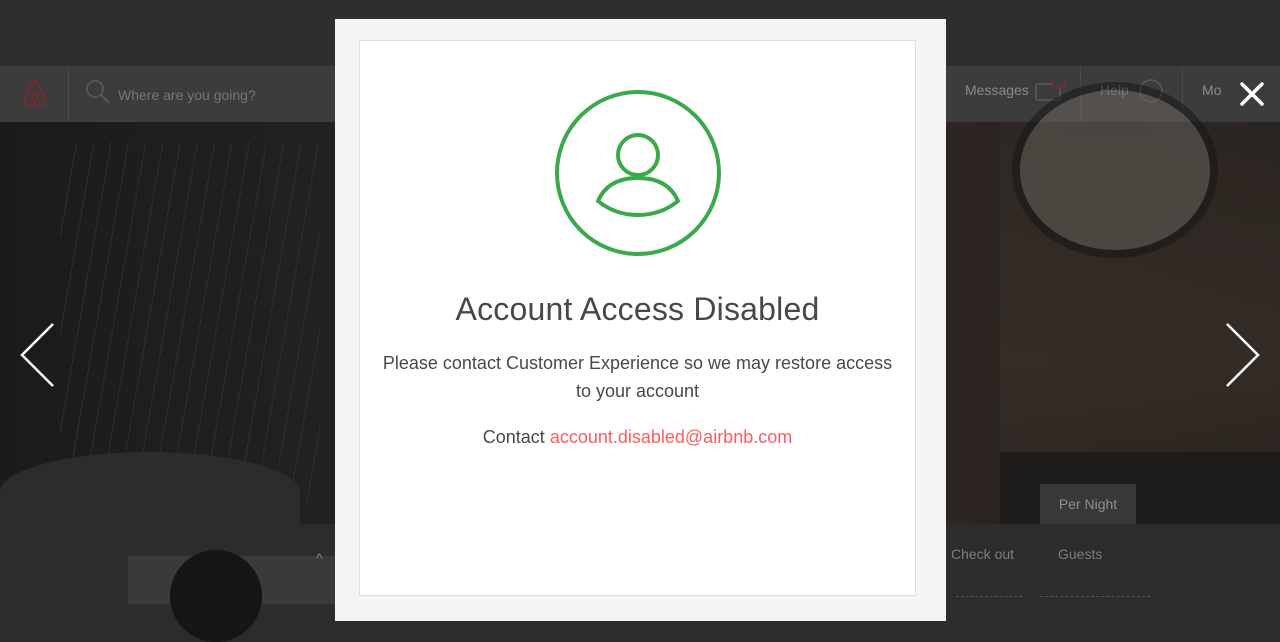 Image resolution: width=1280 pixels, height=642 pixels. I want to click on nav-more: Mo, so click(1211, 94).